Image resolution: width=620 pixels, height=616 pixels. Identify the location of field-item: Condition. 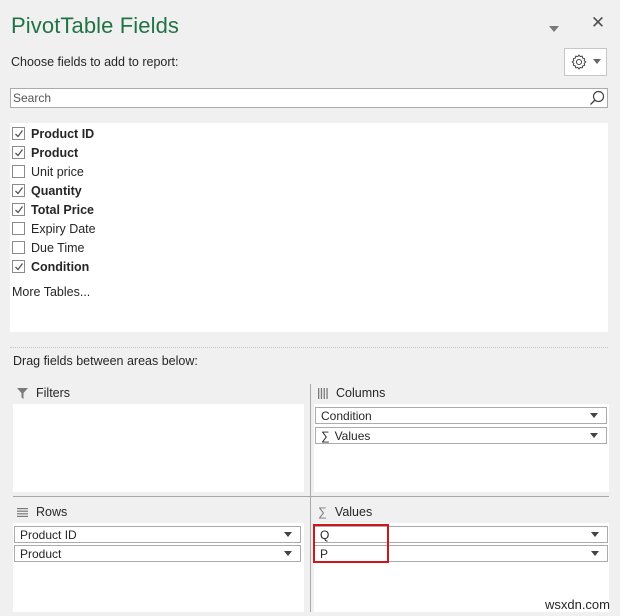
(50, 266).